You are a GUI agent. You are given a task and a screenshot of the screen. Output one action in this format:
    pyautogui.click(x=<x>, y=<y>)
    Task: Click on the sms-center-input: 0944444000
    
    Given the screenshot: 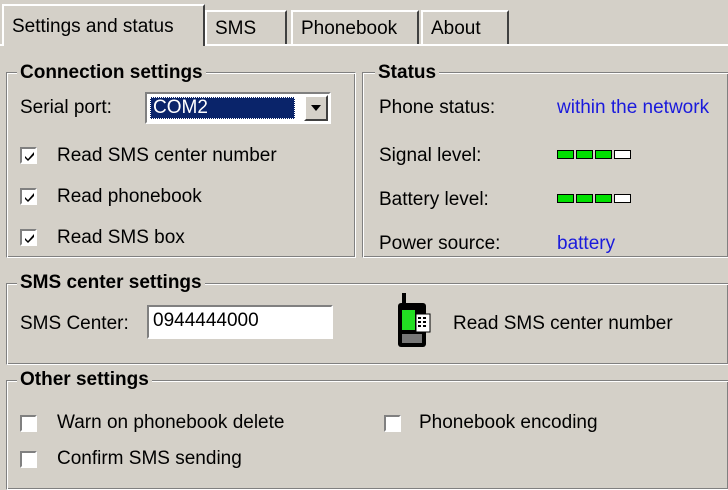 What is the action you would take?
    pyautogui.click(x=240, y=322)
    